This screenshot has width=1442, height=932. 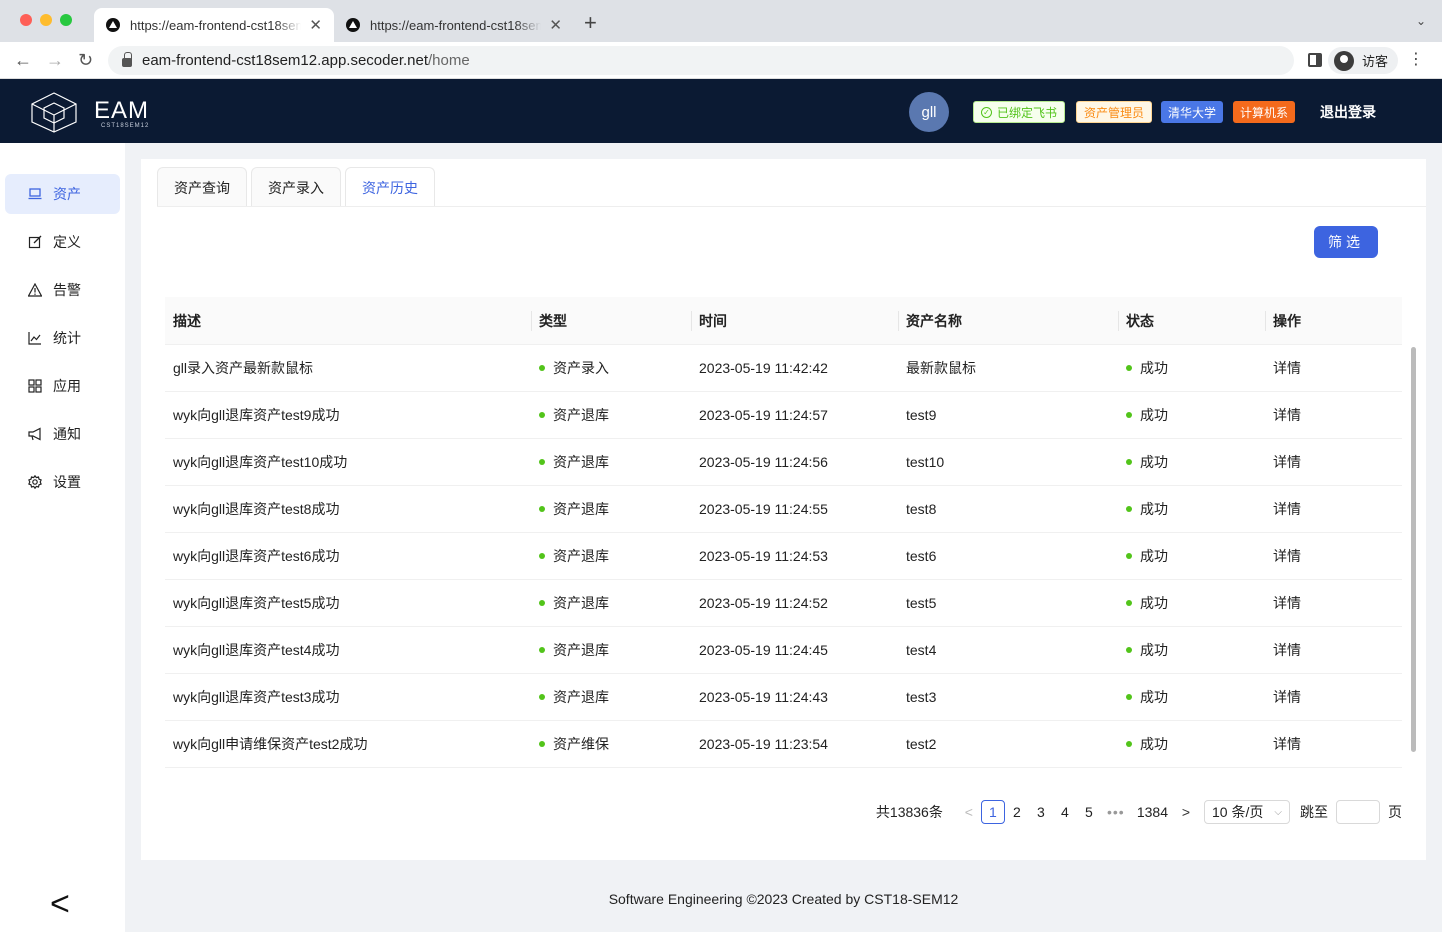 I want to click on page-size-select: 10 条/页 ⌵, so click(x=1247, y=812).